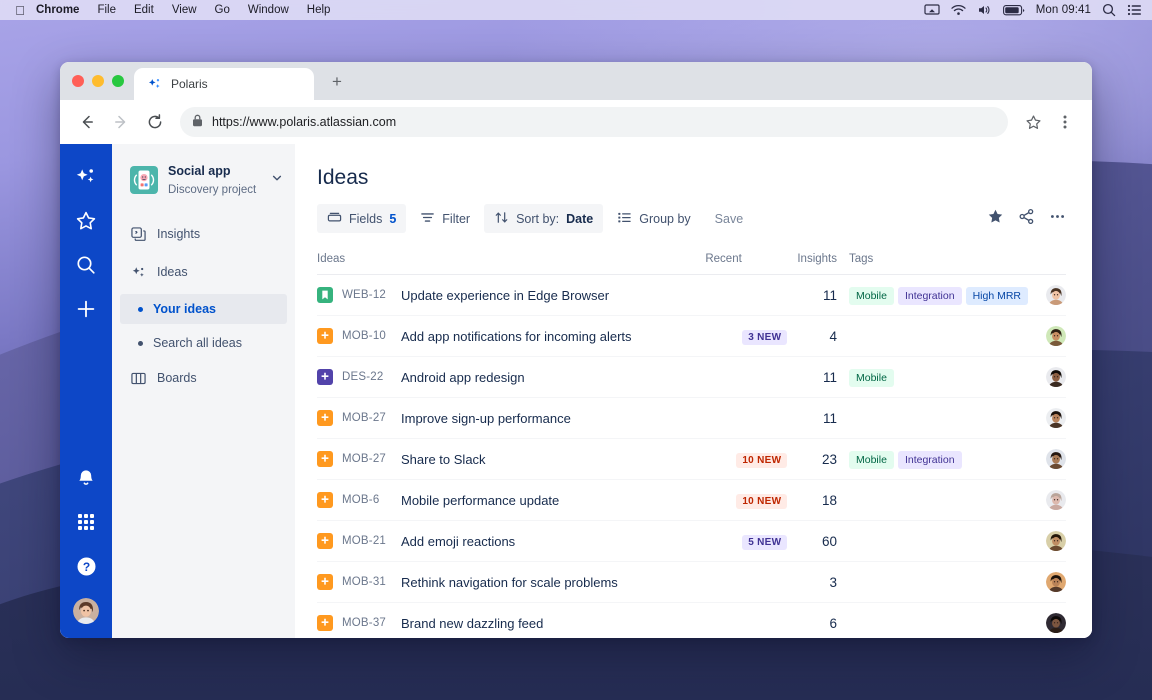 The width and height of the screenshot is (1152, 700). Describe the element at coordinates (184, 10) in the screenshot. I see `menu-item-view: View` at that location.